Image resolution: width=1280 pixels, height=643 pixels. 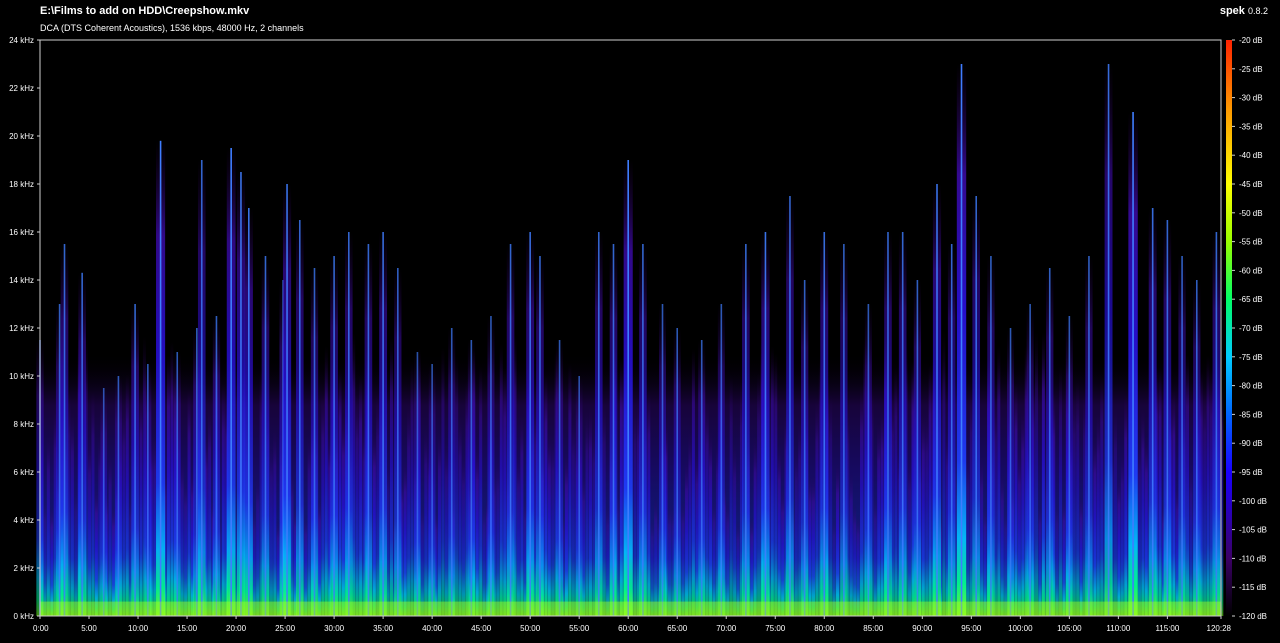 I want to click on y-tick-label: 24 kHz, so click(x=21, y=40).